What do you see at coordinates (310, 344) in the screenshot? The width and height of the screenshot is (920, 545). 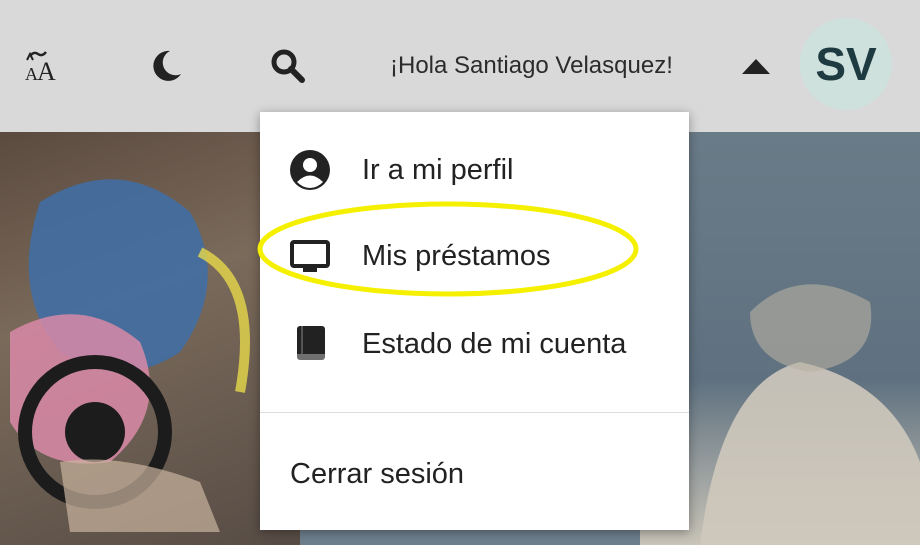 I see `book-icon` at bounding box center [310, 344].